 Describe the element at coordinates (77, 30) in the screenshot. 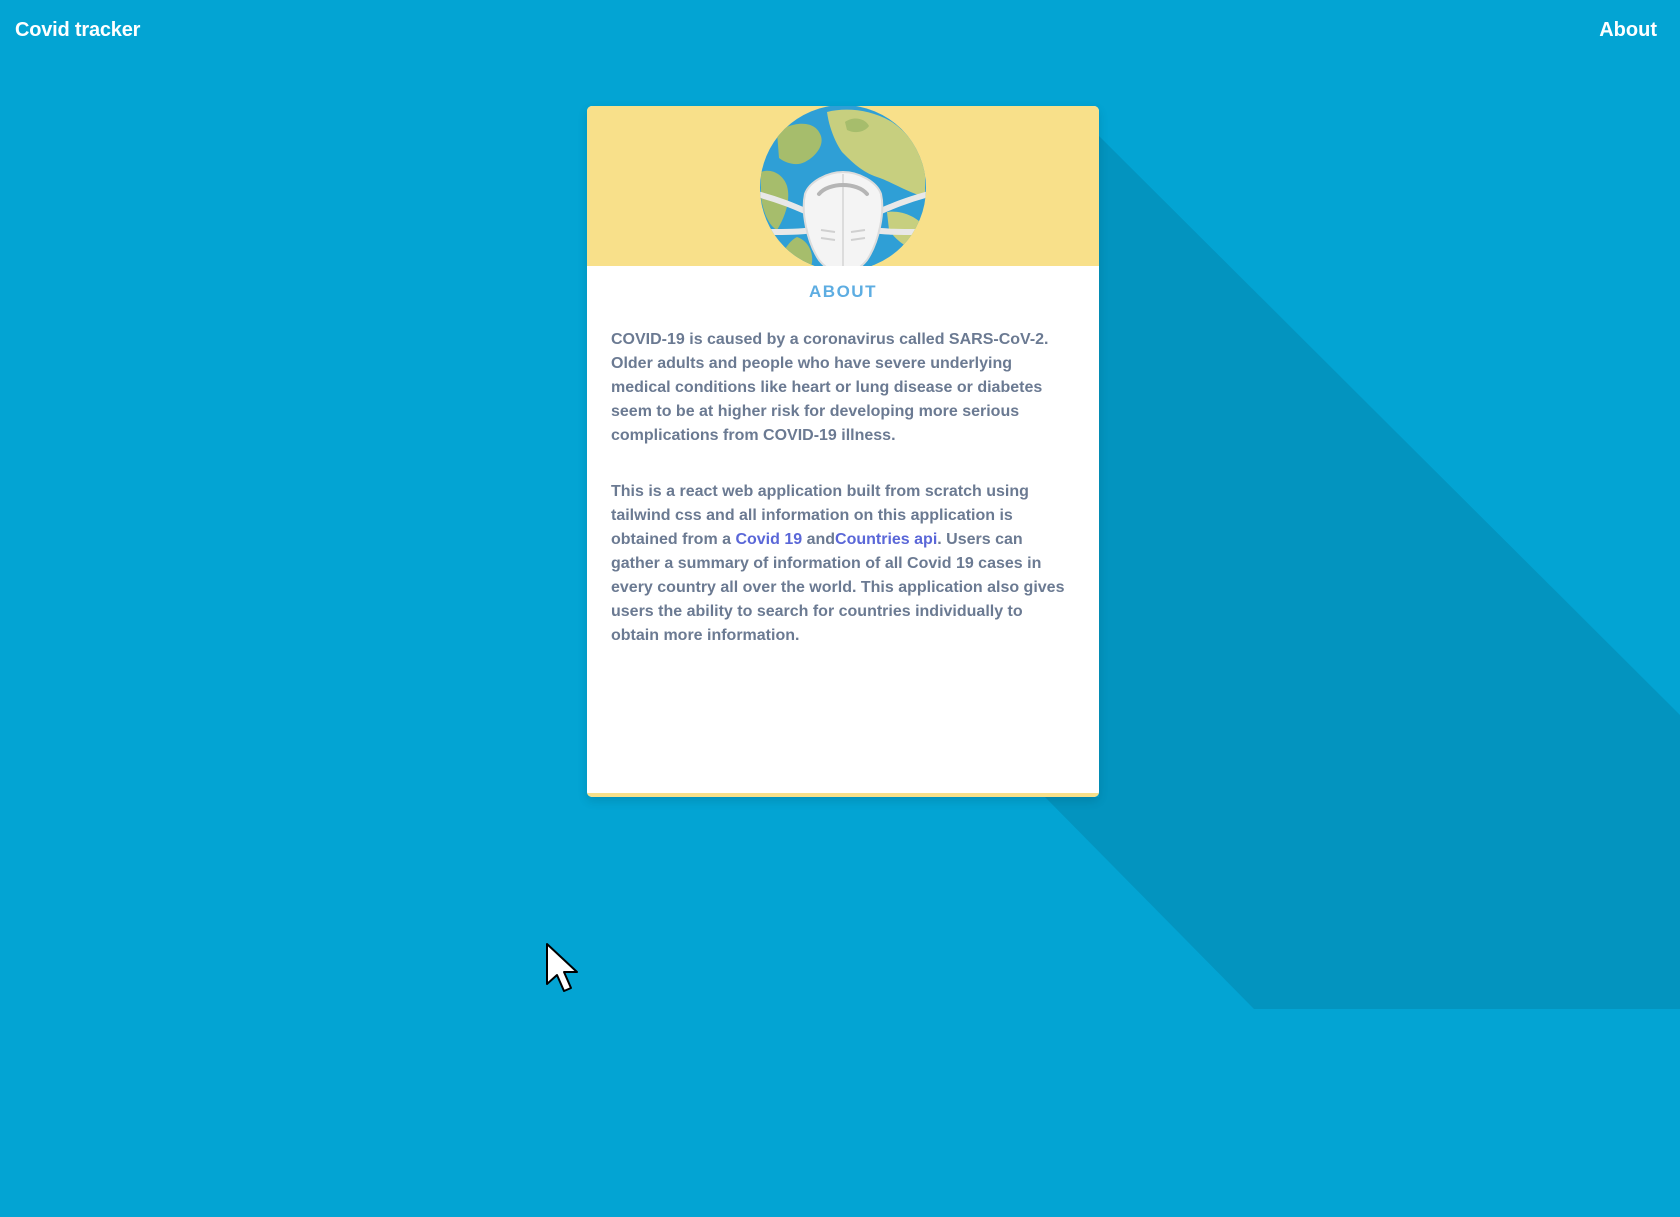

I see `brand-link: Covid tracker` at that location.